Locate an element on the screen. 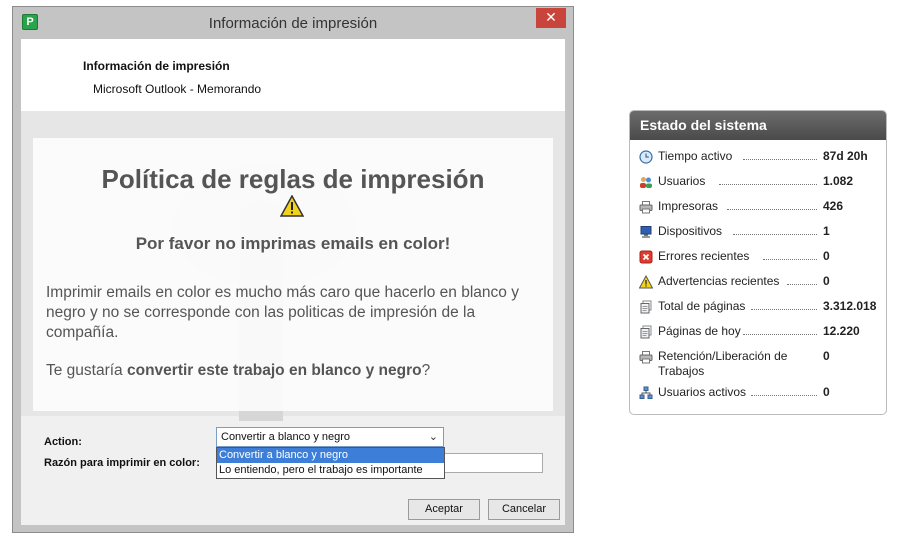 Image resolution: width=900 pixels, height=540 pixels. reason-input is located at coordinates (489, 463).